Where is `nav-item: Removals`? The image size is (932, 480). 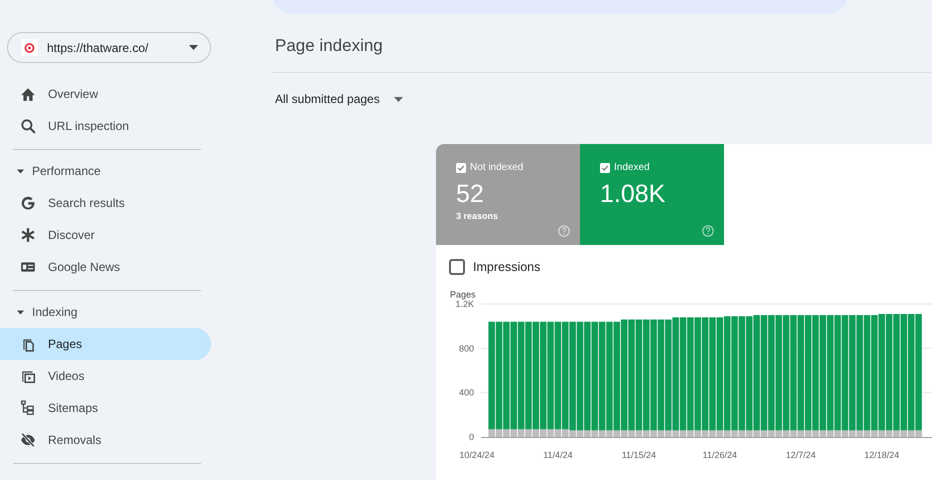
nav-item: Removals is located at coordinates (105, 440).